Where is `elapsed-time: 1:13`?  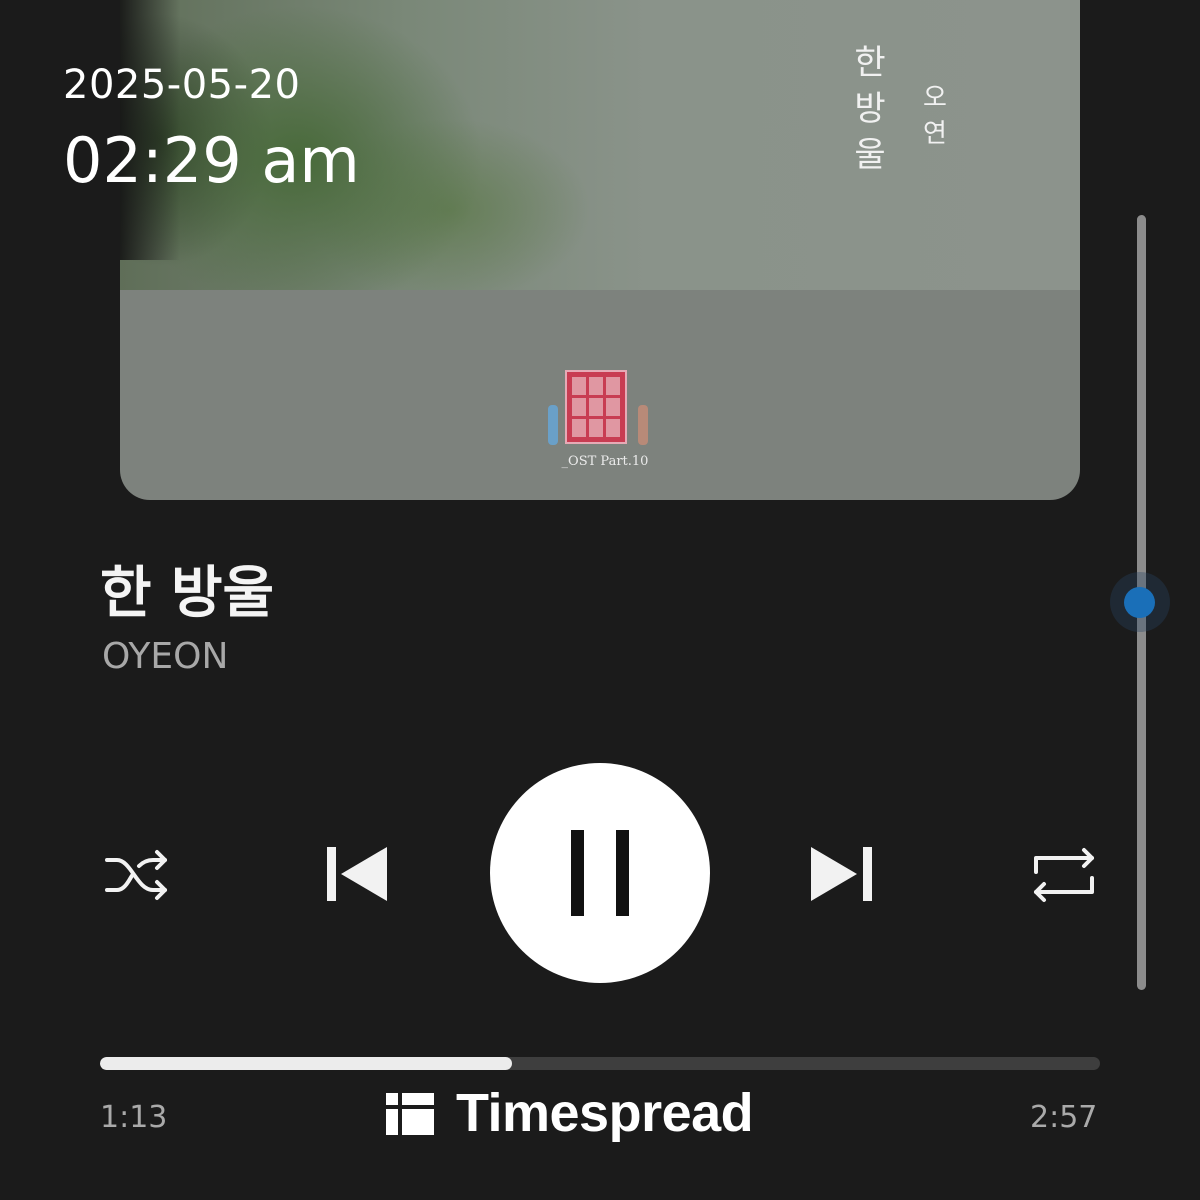 elapsed-time: 1:13 is located at coordinates (134, 1117).